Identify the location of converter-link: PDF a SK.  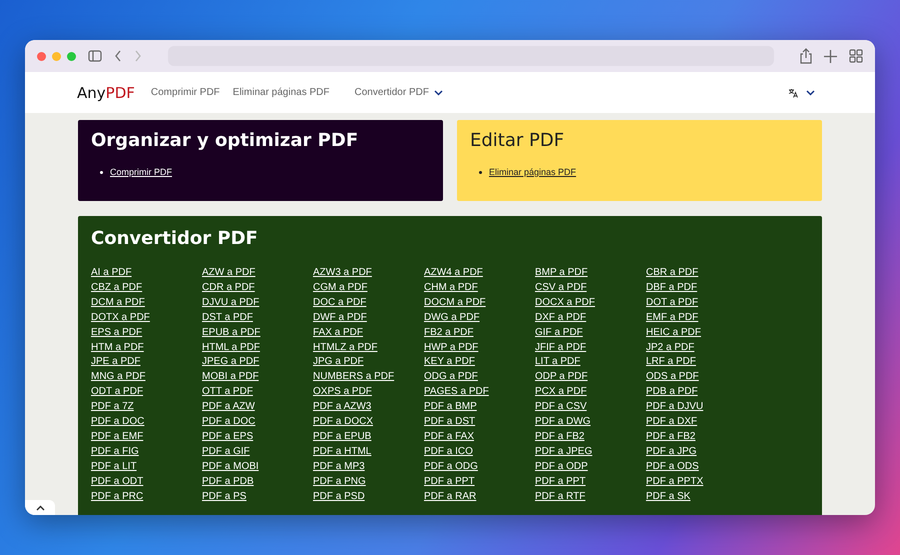
(668, 497).